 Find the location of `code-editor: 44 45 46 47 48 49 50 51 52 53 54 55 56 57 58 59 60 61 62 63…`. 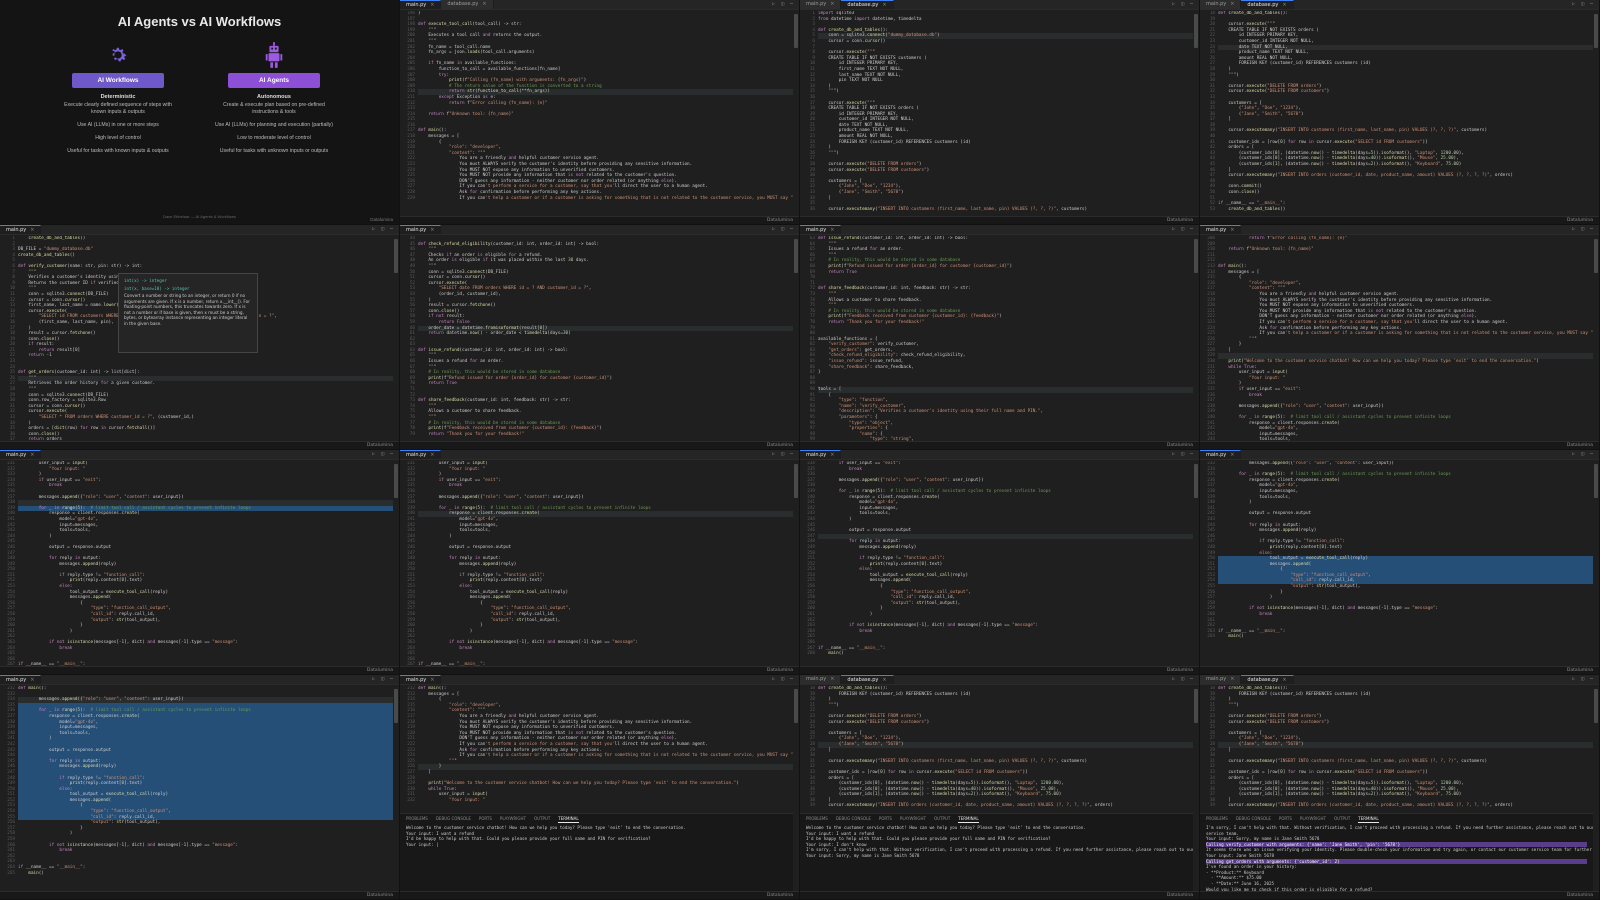

code-editor: 44 45 46 47 48 49 50 51 52 53 54 55 56 57 58 59 60 61 62 63… is located at coordinates (596, 338).